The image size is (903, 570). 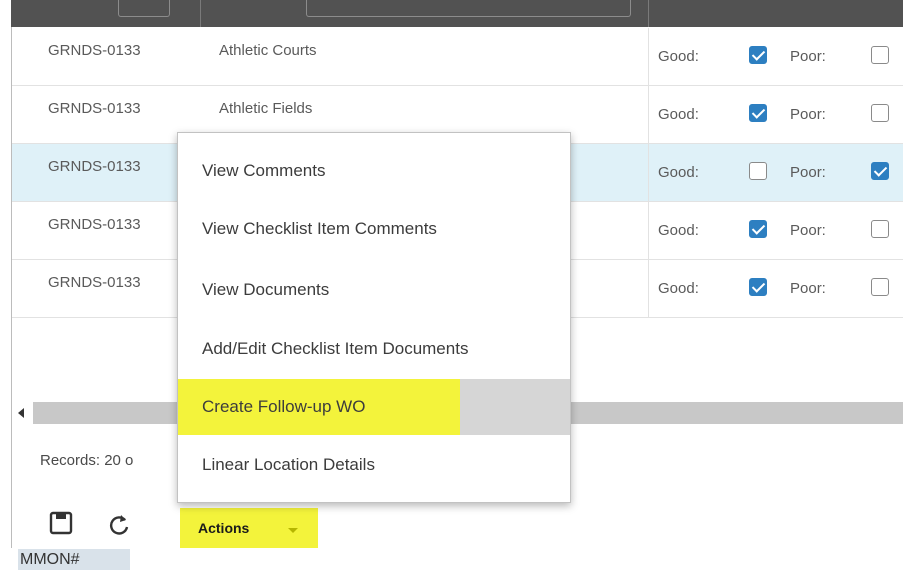 I want to click on menu-item-view-checklist-item-comments: View Checklist Item Comments, so click(x=374, y=231).